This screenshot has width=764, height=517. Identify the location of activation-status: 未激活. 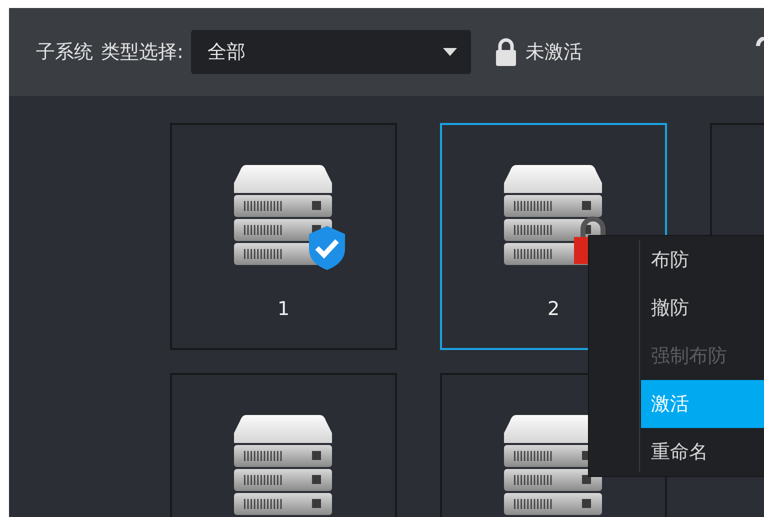
(553, 52).